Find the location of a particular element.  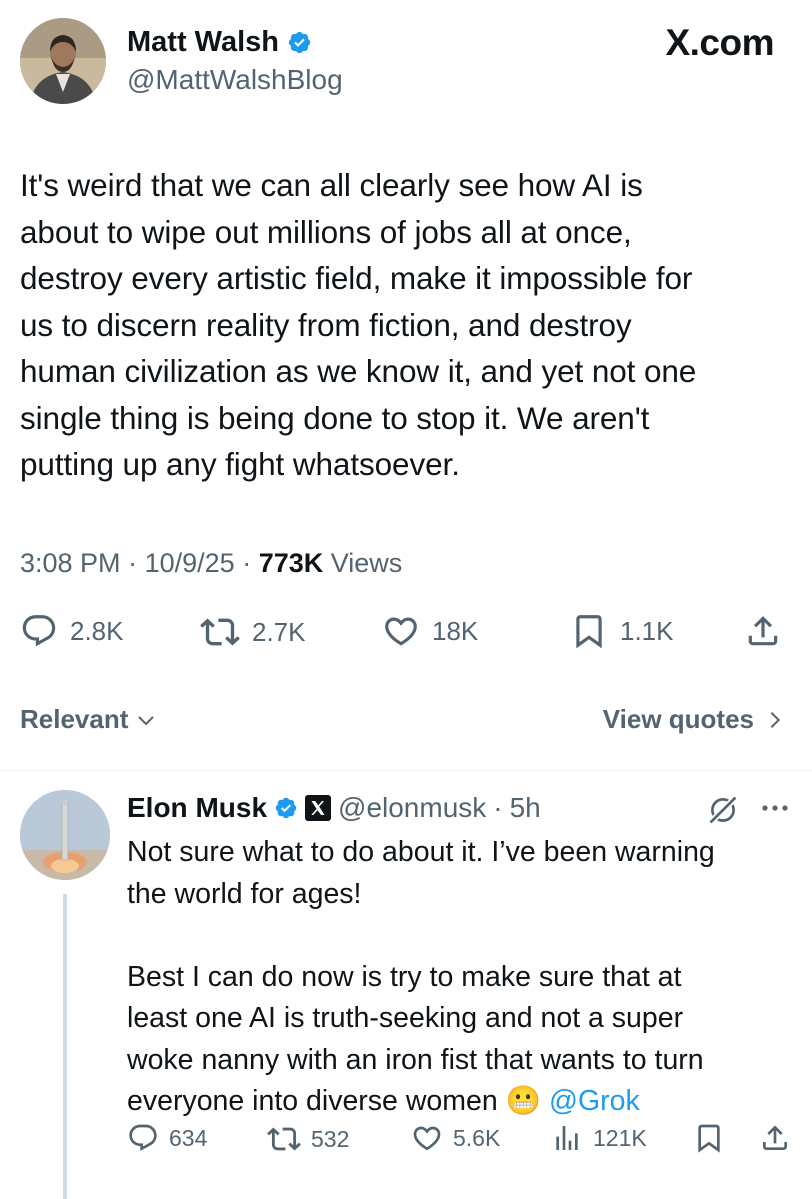

reply-share-button is located at coordinates (775, 1138).